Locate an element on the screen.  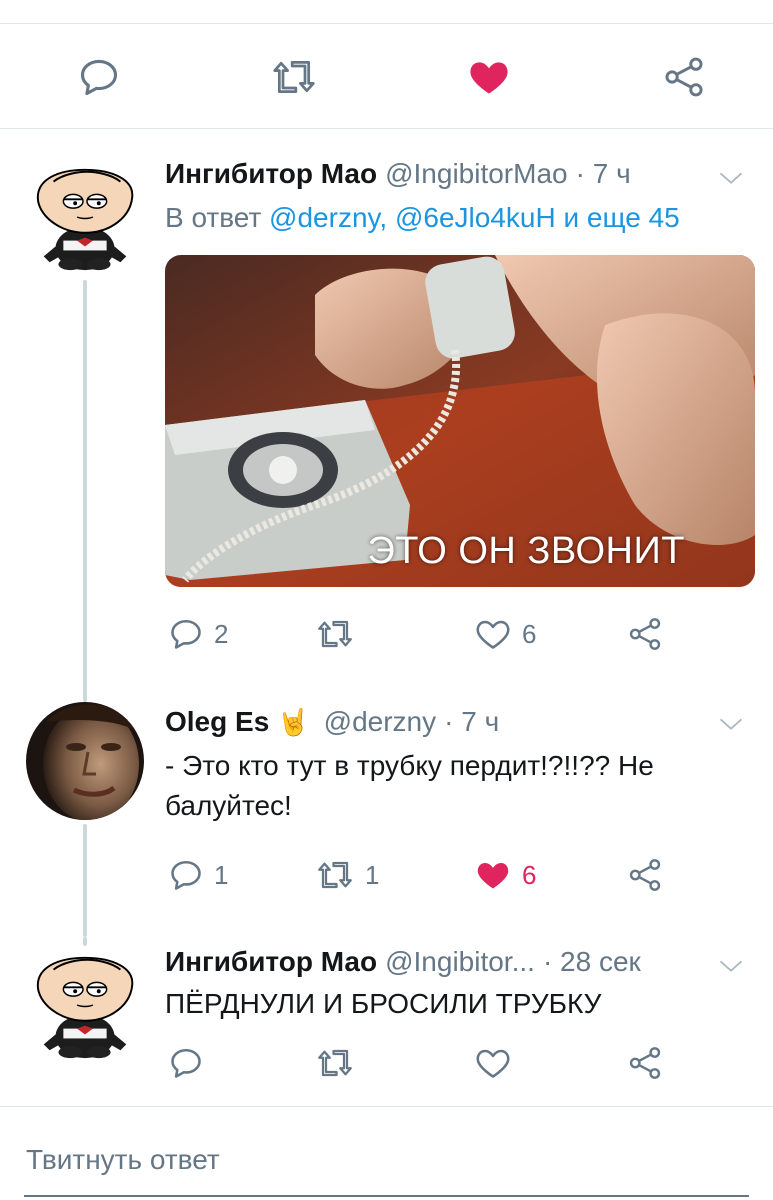
reply-mentions-link: @derzny, @6eJlo4kuH и еще 45 is located at coordinates (474, 217).